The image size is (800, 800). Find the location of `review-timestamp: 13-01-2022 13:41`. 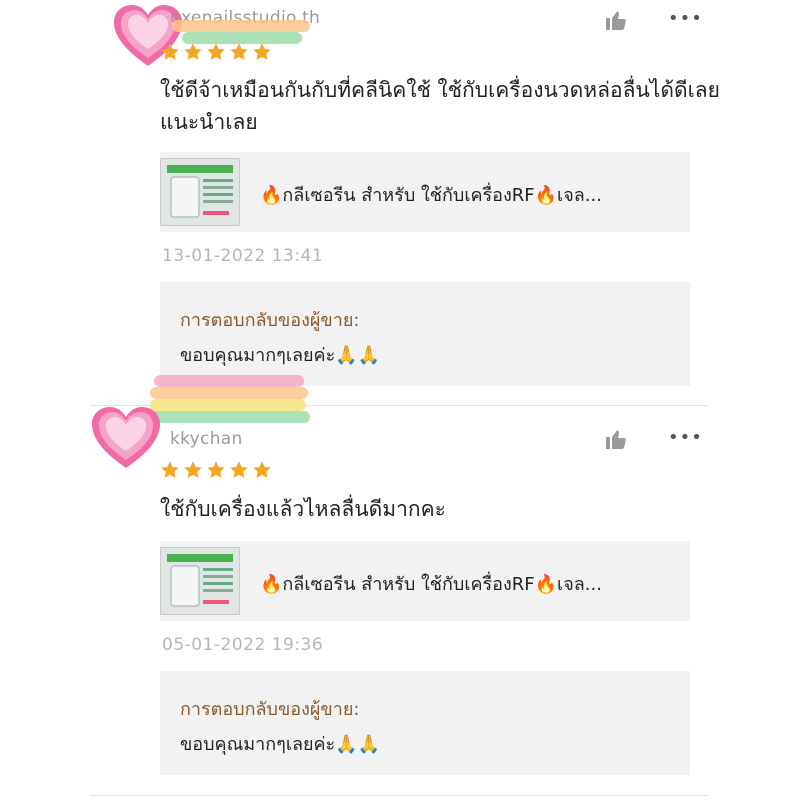

review-timestamp: 13-01-2022 13:41 is located at coordinates (243, 256).